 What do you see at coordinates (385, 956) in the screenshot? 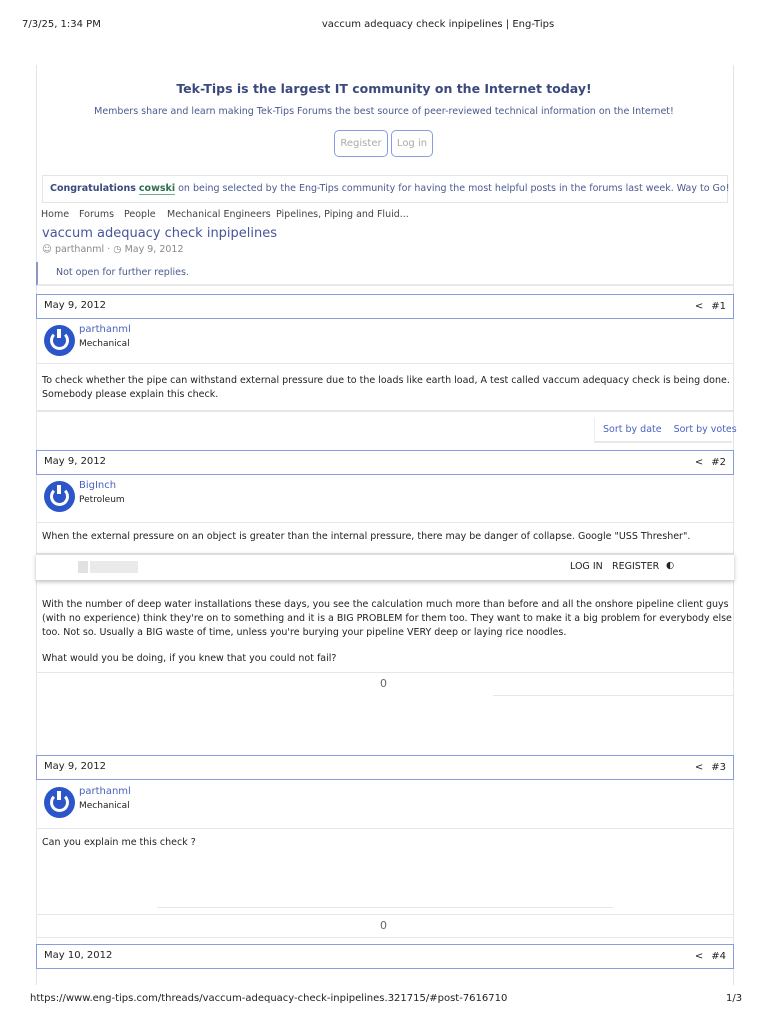
I see `post-header-4: May 10, 2012 < #4` at bounding box center [385, 956].